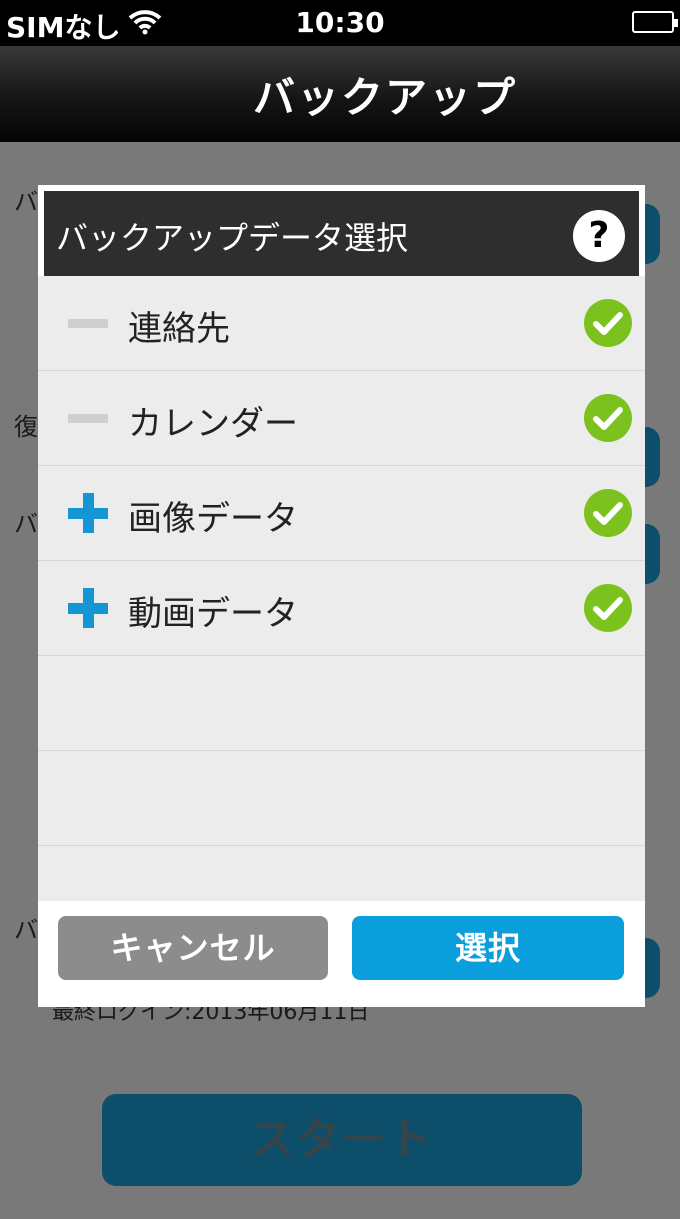 The image size is (680, 1219). Describe the element at coordinates (213, 614) in the screenshot. I see `list-item-label: 動画データ` at that location.